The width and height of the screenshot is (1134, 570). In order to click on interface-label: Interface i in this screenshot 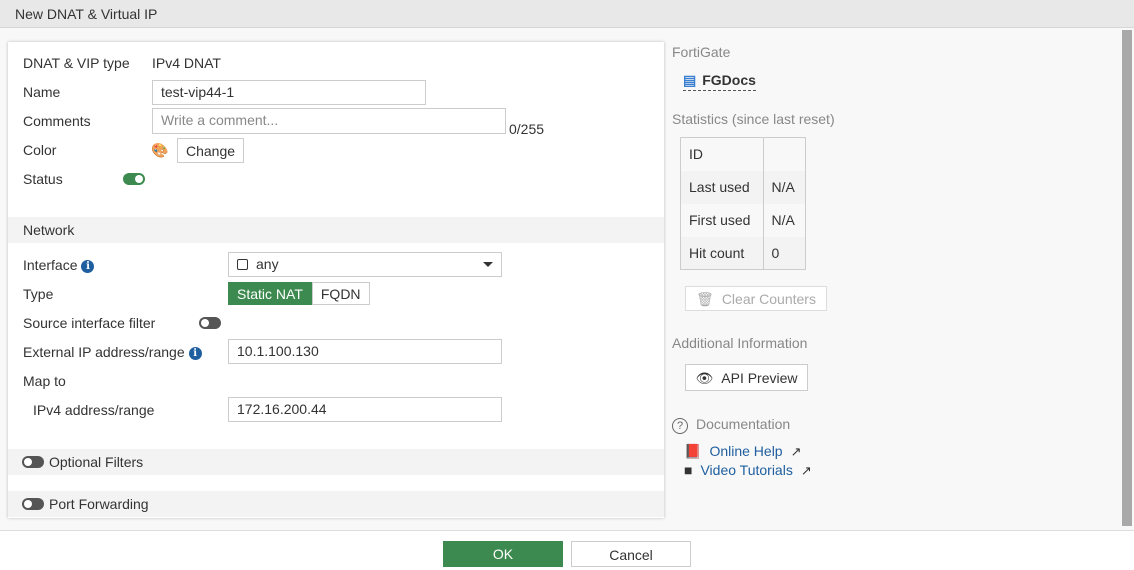, I will do `click(59, 265)`.